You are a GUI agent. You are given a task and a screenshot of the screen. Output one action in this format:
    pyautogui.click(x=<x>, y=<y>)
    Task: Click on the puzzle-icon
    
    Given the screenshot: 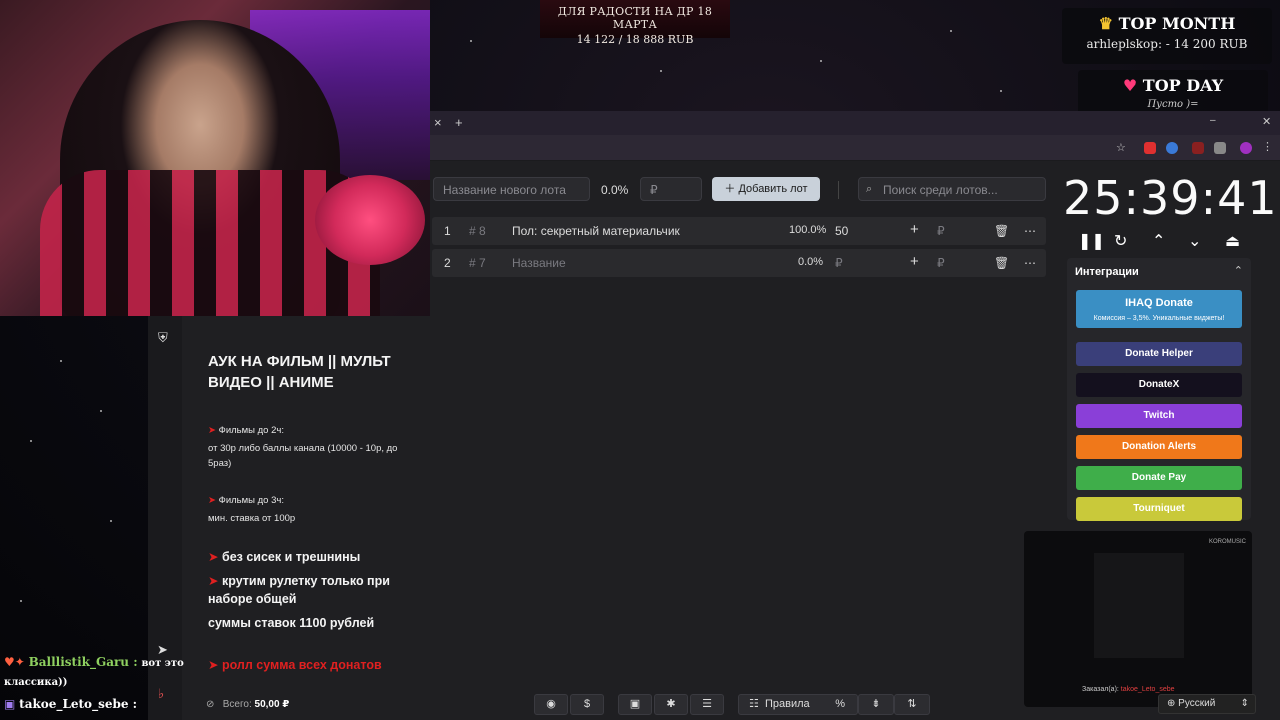 What is the action you would take?
    pyautogui.click(x=1220, y=148)
    